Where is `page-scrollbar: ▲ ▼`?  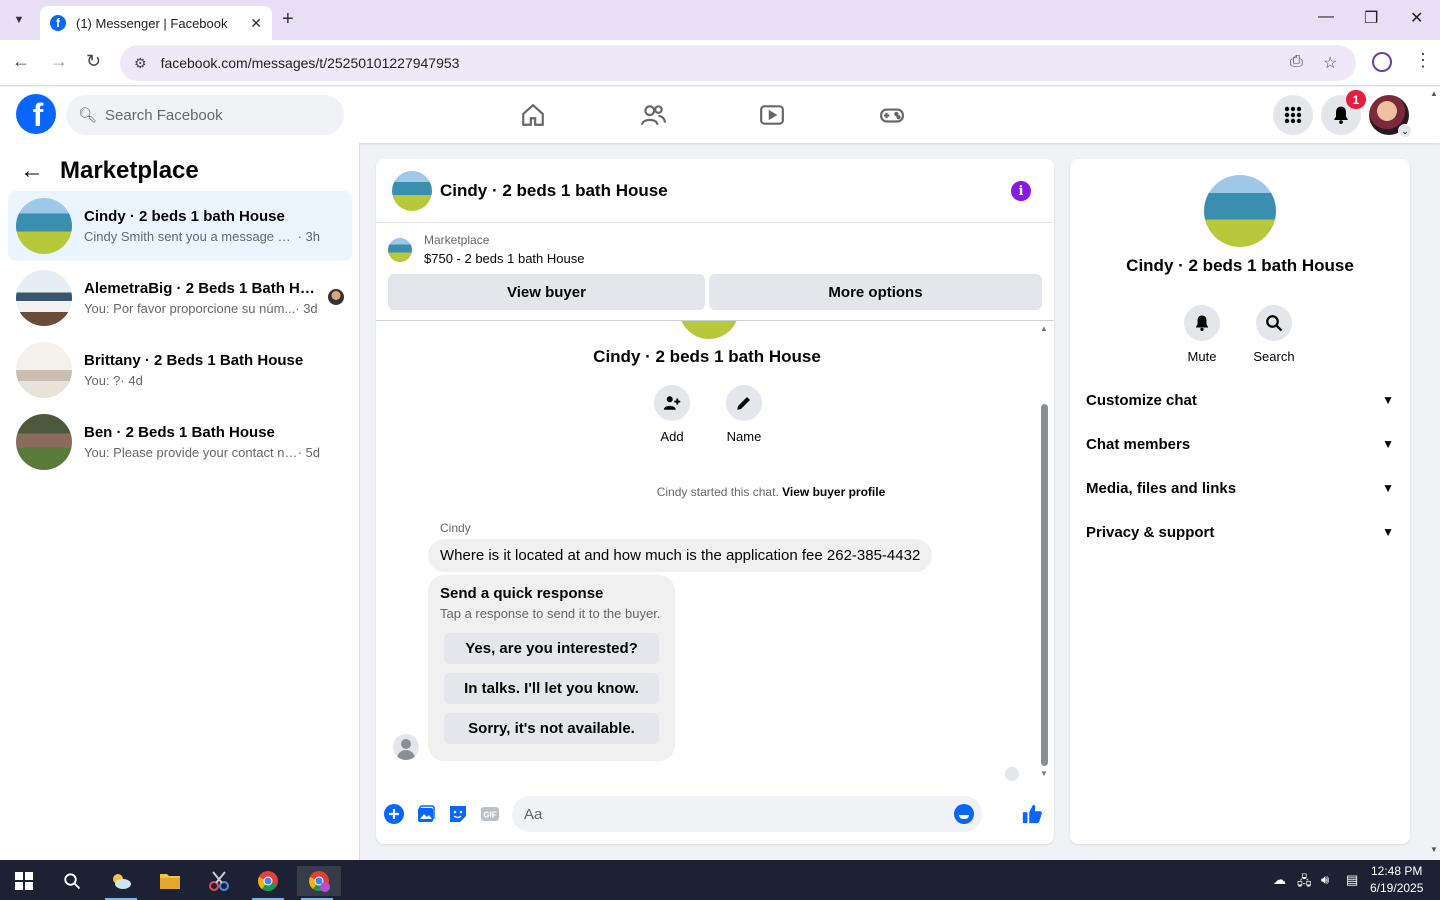
page-scrollbar: ▲ ▼ is located at coordinates (1434, 473).